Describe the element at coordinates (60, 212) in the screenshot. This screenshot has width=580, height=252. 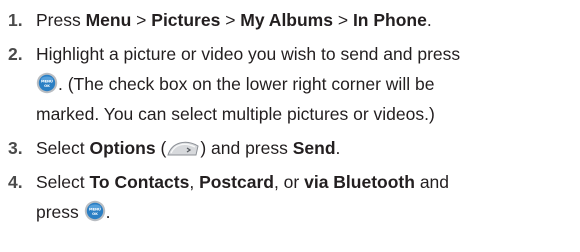
I see `step-text-segment: press` at that location.